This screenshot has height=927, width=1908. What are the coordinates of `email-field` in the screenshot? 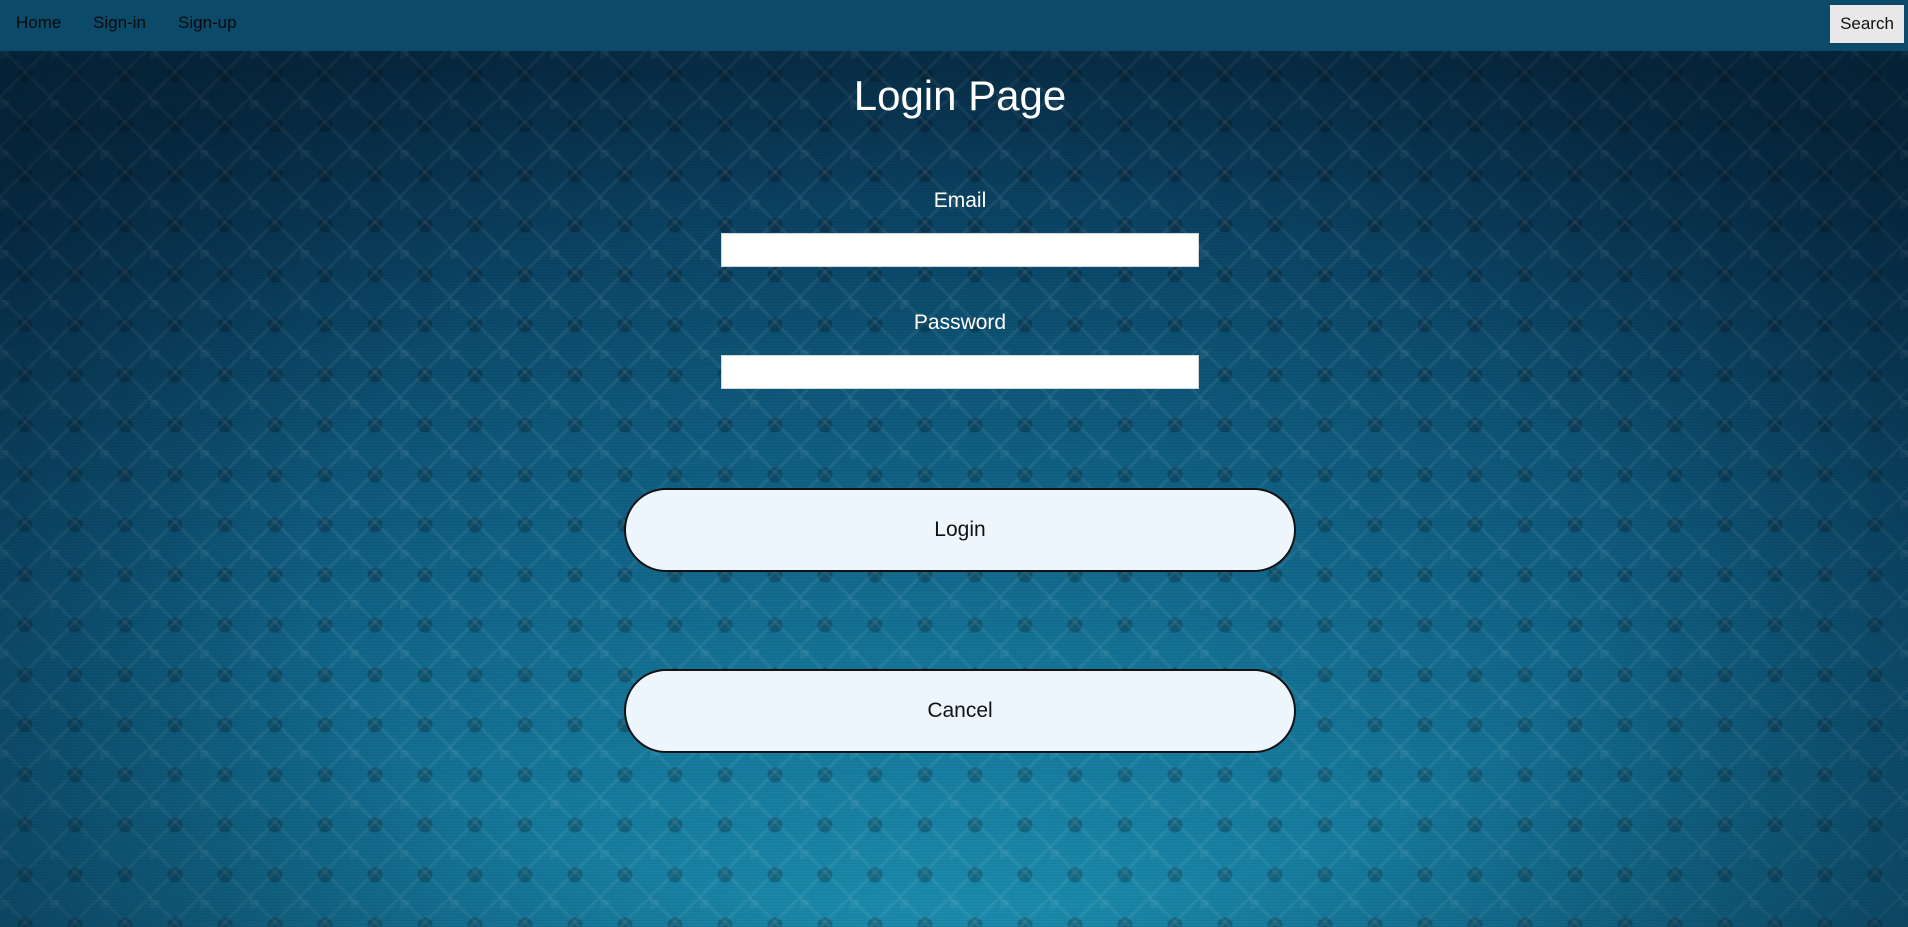 It's located at (960, 250).